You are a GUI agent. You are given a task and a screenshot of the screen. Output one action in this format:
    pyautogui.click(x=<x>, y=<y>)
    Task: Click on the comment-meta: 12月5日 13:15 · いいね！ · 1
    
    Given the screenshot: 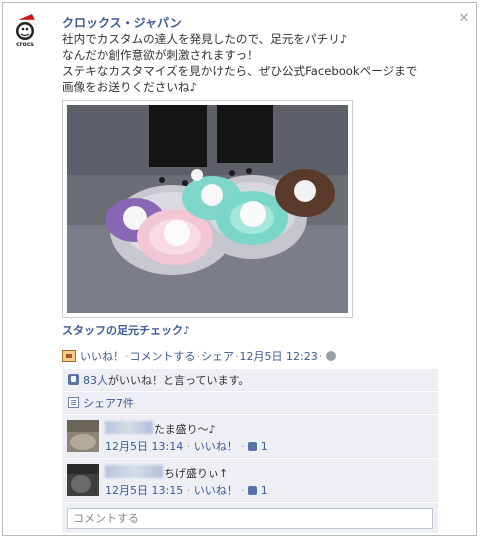 What is the action you would take?
    pyautogui.click(x=186, y=490)
    